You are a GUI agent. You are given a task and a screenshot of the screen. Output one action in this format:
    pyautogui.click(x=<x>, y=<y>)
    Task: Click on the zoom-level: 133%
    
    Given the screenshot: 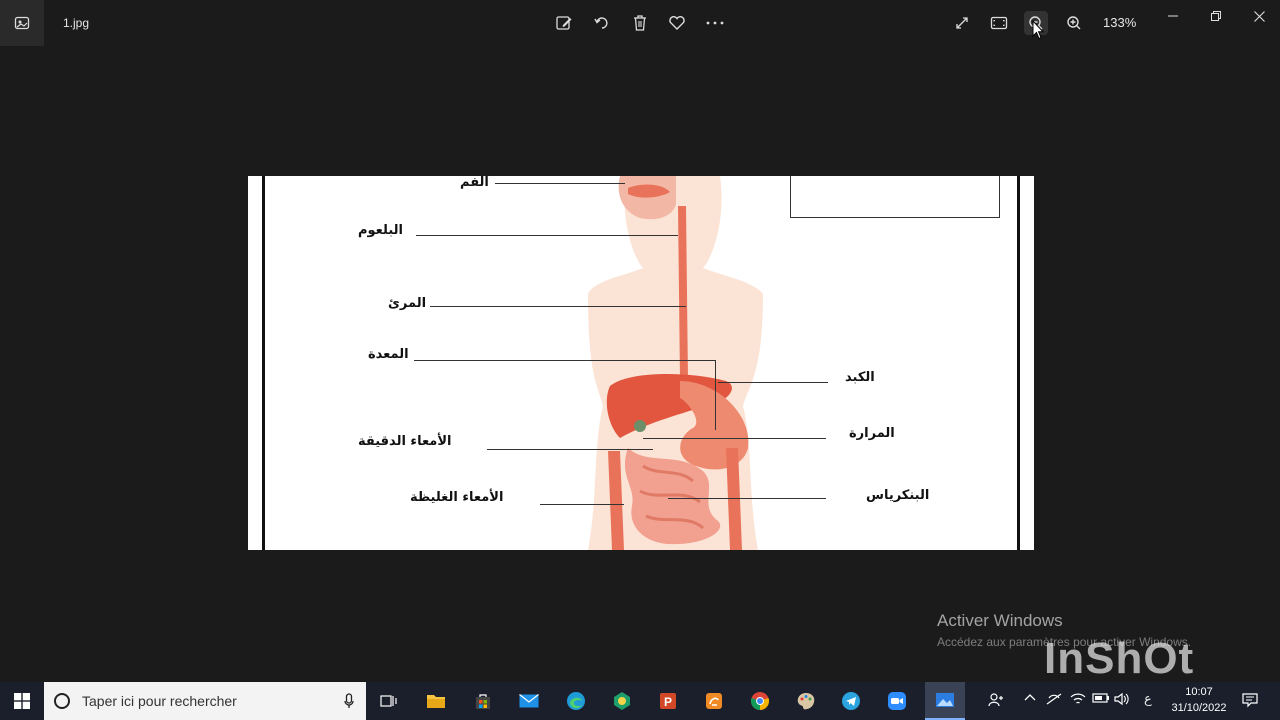 What is the action you would take?
    pyautogui.click(x=1119, y=22)
    